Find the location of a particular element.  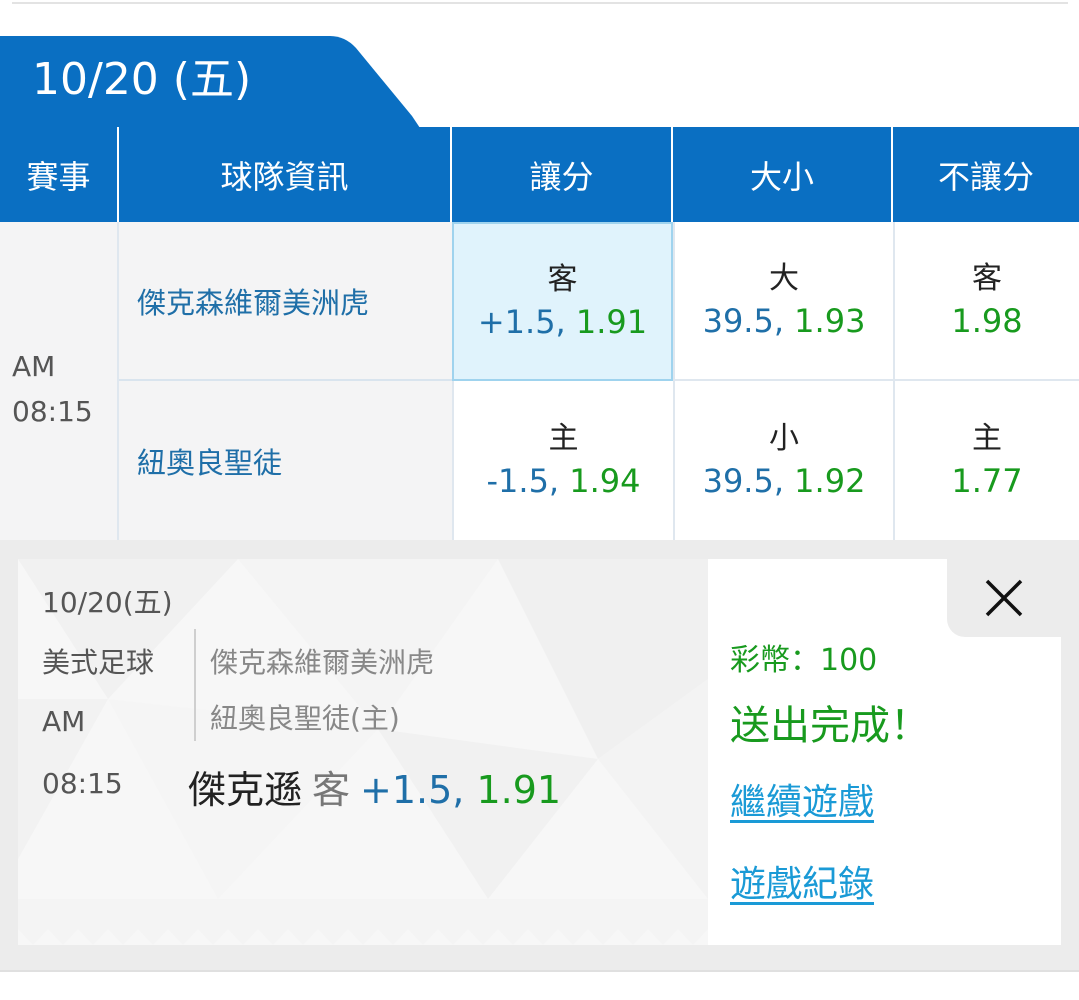

header-team-info: 球隊資訊 is located at coordinates (285, 174).